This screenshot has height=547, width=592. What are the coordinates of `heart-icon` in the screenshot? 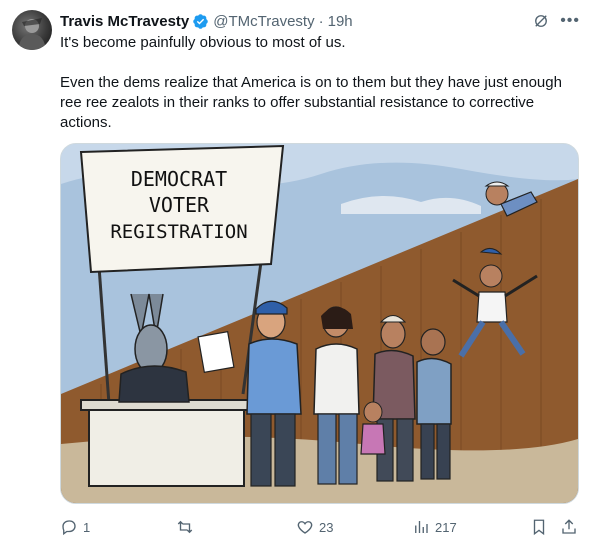 It's located at (305, 527).